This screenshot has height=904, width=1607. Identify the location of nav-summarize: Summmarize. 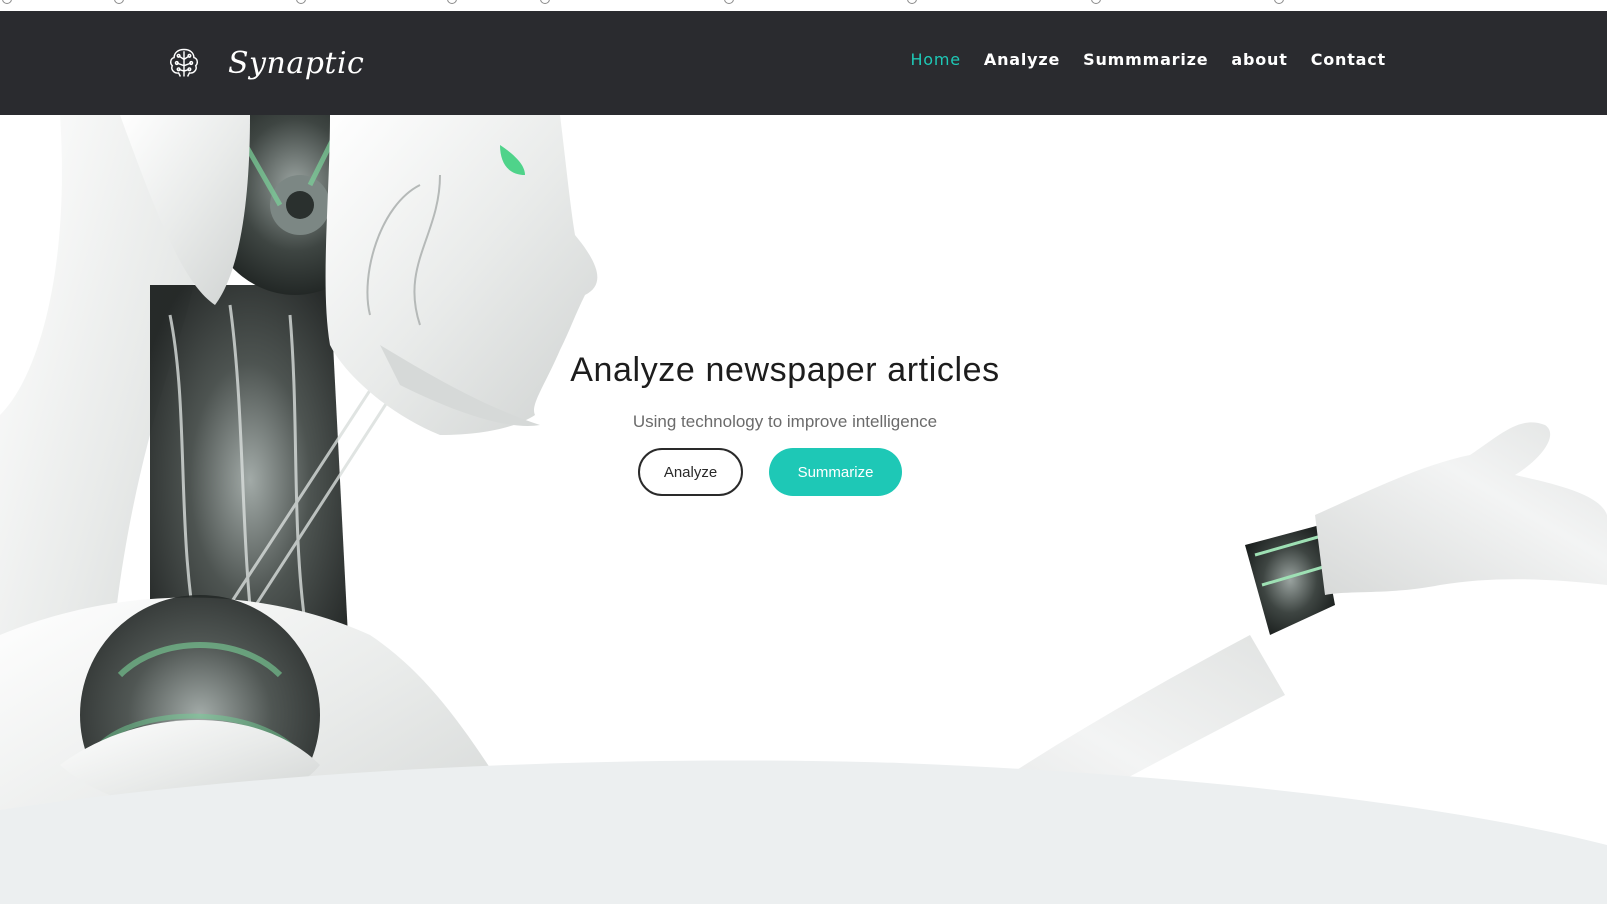
(1145, 59).